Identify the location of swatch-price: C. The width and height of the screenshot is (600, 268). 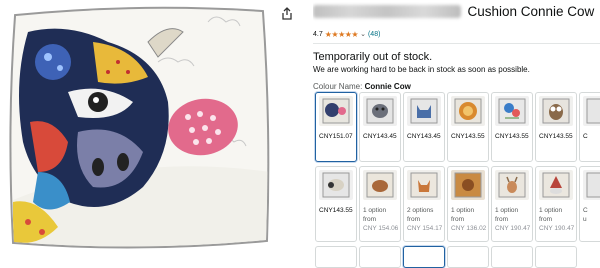
(585, 136).